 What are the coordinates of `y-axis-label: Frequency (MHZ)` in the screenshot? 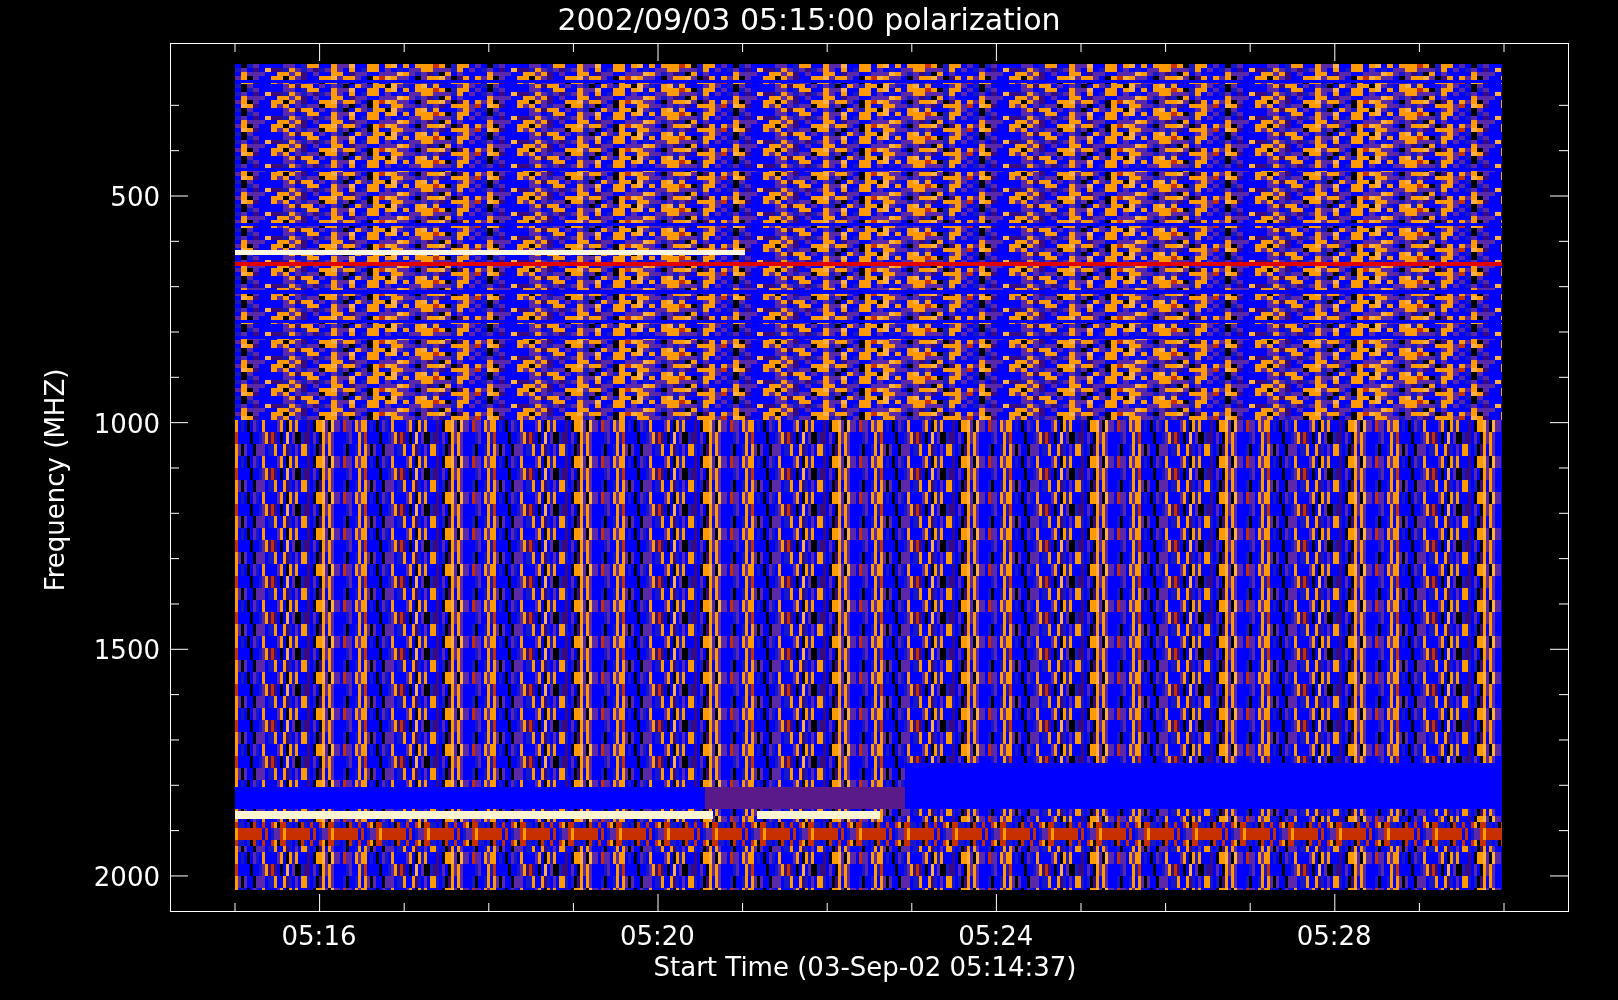 It's located at (55, 480).